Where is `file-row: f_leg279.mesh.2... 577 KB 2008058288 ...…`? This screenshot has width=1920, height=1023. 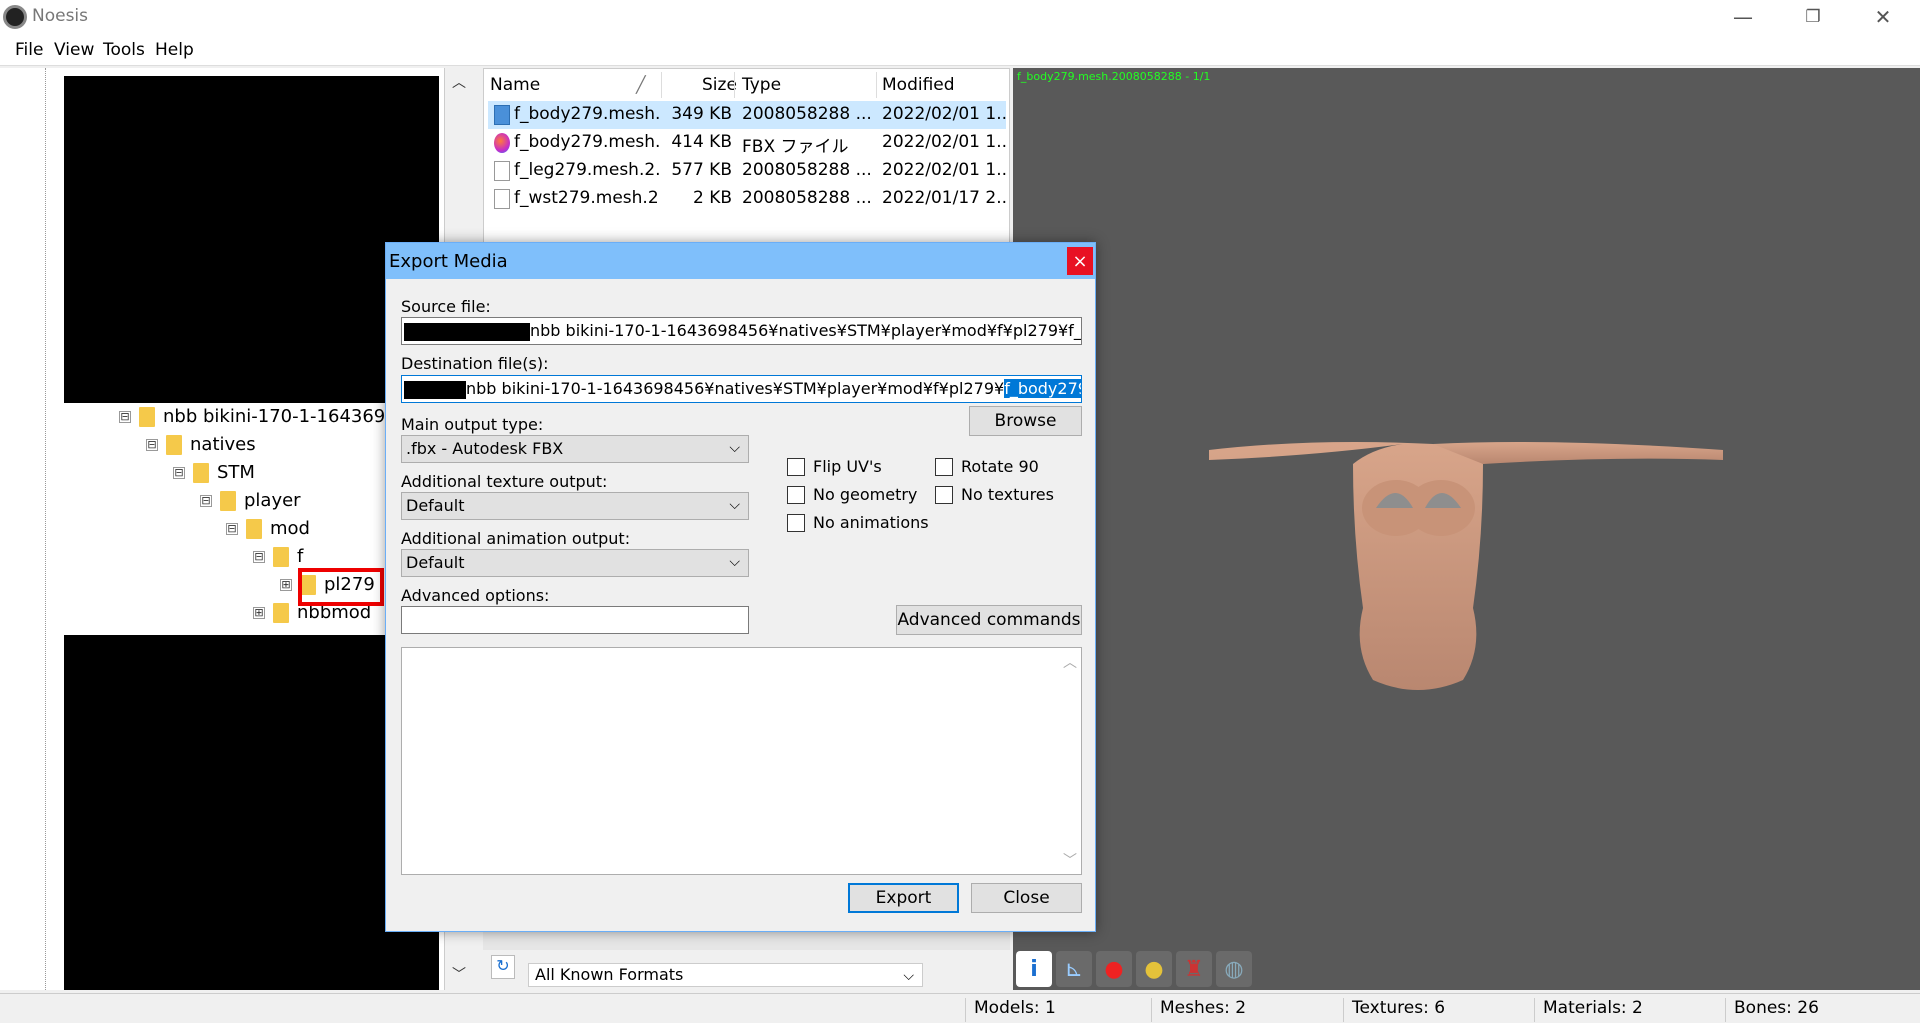 file-row: f_leg279.mesh.2... 577 KB 2008058288 ...… is located at coordinates (747, 171).